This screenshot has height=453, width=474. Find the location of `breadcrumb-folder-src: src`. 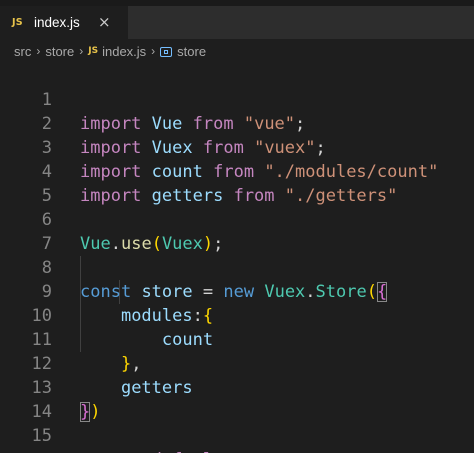

breadcrumb-folder-src: src is located at coordinates (22, 51).